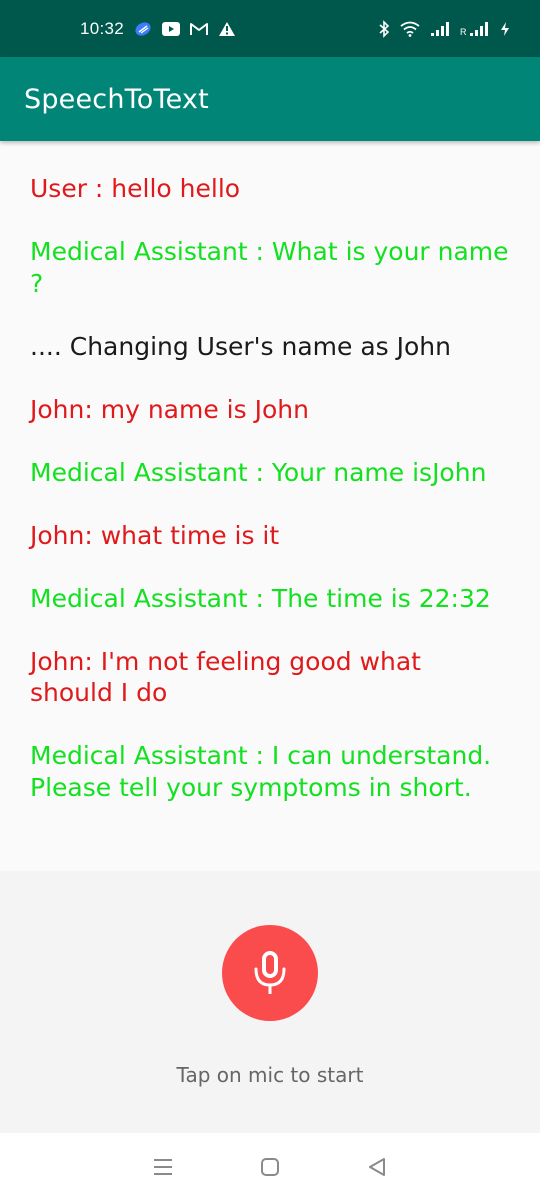 The width and height of the screenshot is (540, 1200). Describe the element at coordinates (377, 1167) in the screenshot. I see `back-icon` at that location.